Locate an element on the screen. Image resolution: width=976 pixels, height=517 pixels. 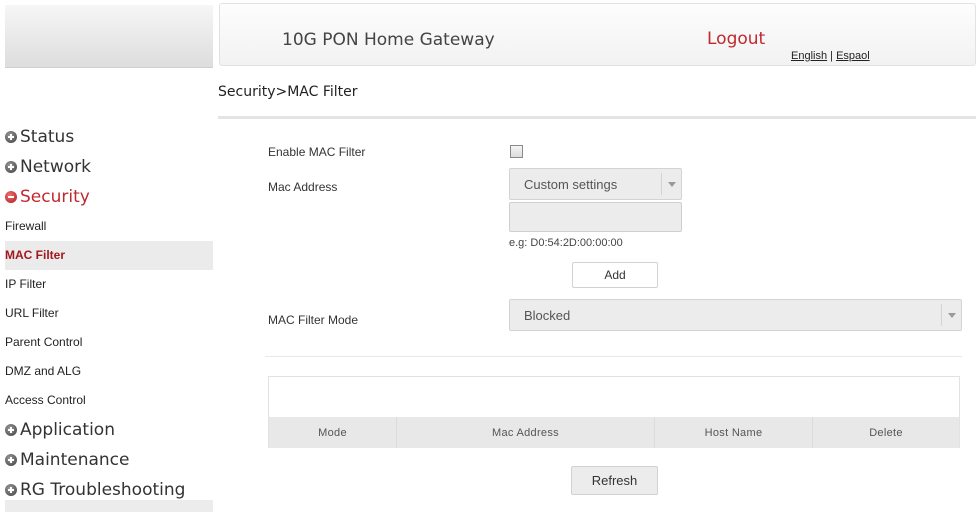
select-value: Custom settings is located at coordinates (571, 184).